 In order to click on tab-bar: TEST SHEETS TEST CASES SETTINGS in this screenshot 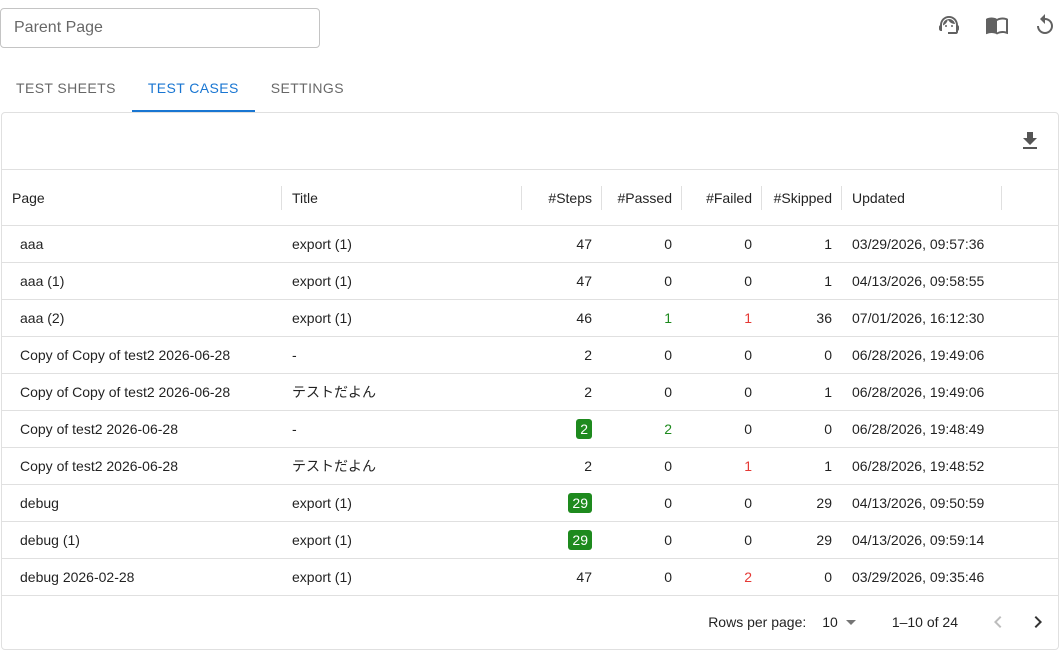, I will do `click(180, 88)`.